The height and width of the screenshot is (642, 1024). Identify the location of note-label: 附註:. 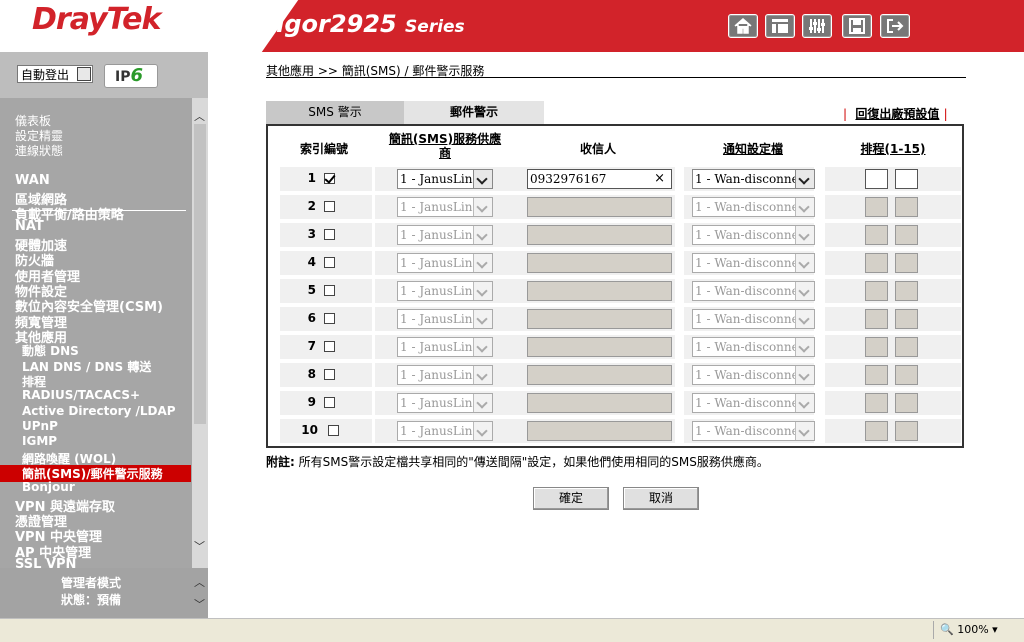
(280, 462).